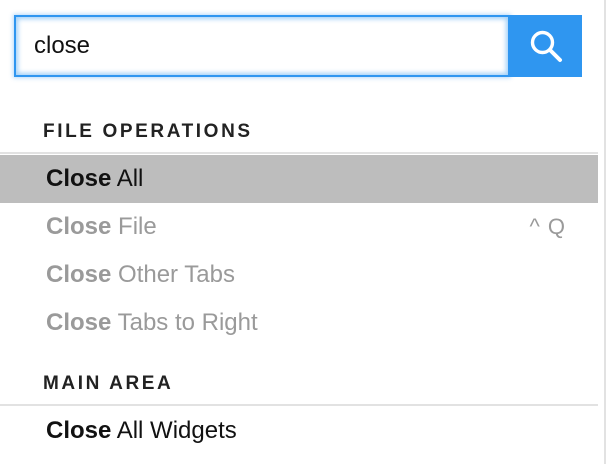 The image size is (606, 464). I want to click on command-close-all: Close All, so click(299, 179).